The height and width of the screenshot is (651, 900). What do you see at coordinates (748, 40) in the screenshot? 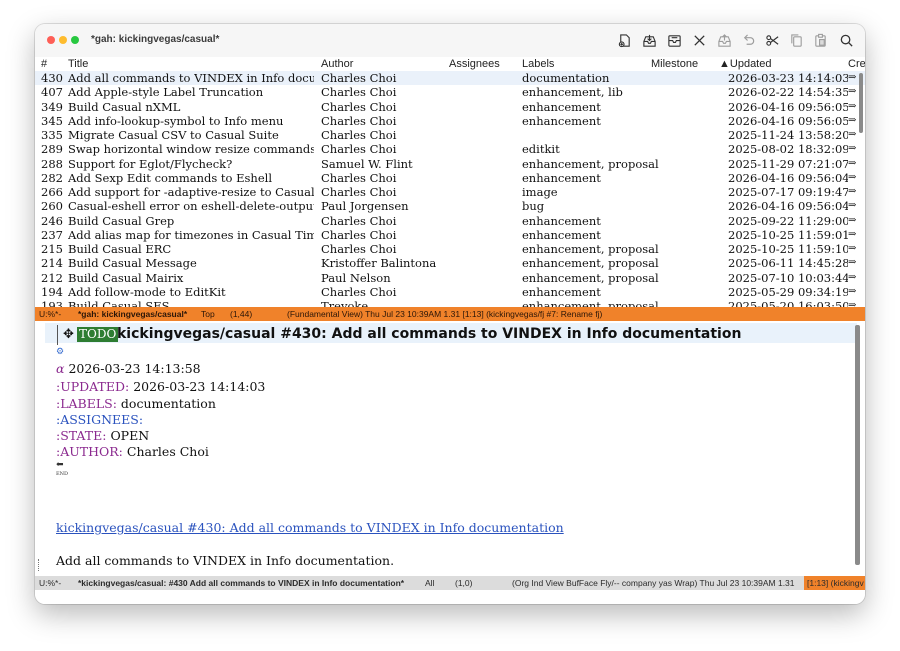
I see `undo-icon` at bounding box center [748, 40].